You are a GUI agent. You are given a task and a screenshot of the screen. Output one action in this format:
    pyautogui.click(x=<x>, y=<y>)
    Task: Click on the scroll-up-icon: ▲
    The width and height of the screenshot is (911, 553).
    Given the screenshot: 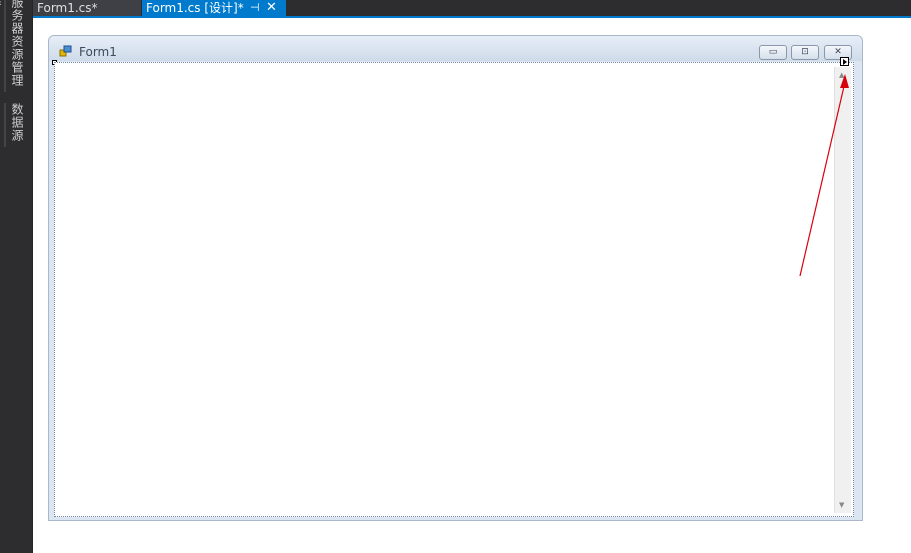 What is the action you would take?
    pyautogui.click(x=841, y=75)
    